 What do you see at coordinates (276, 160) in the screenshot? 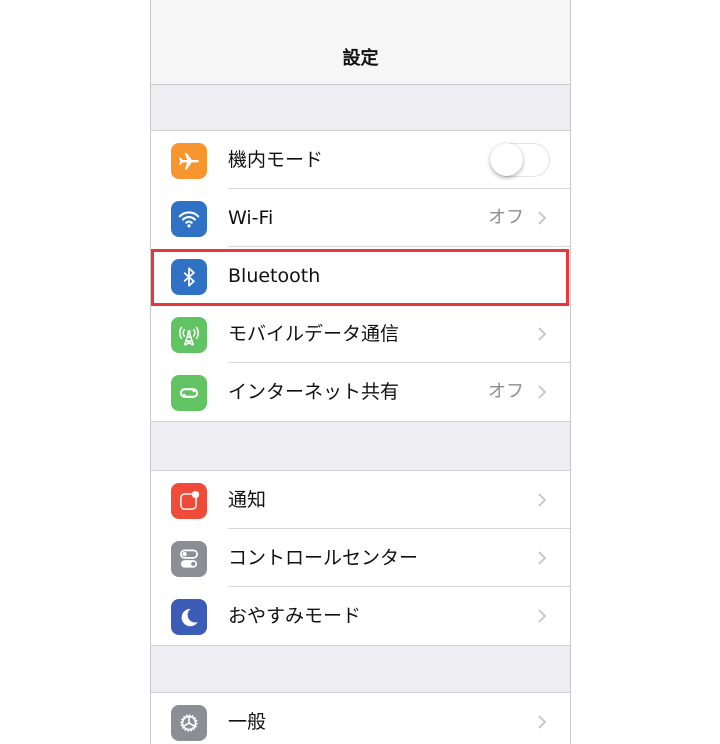
I see `row-label: 機内モード` at bounding box center [276, 160].